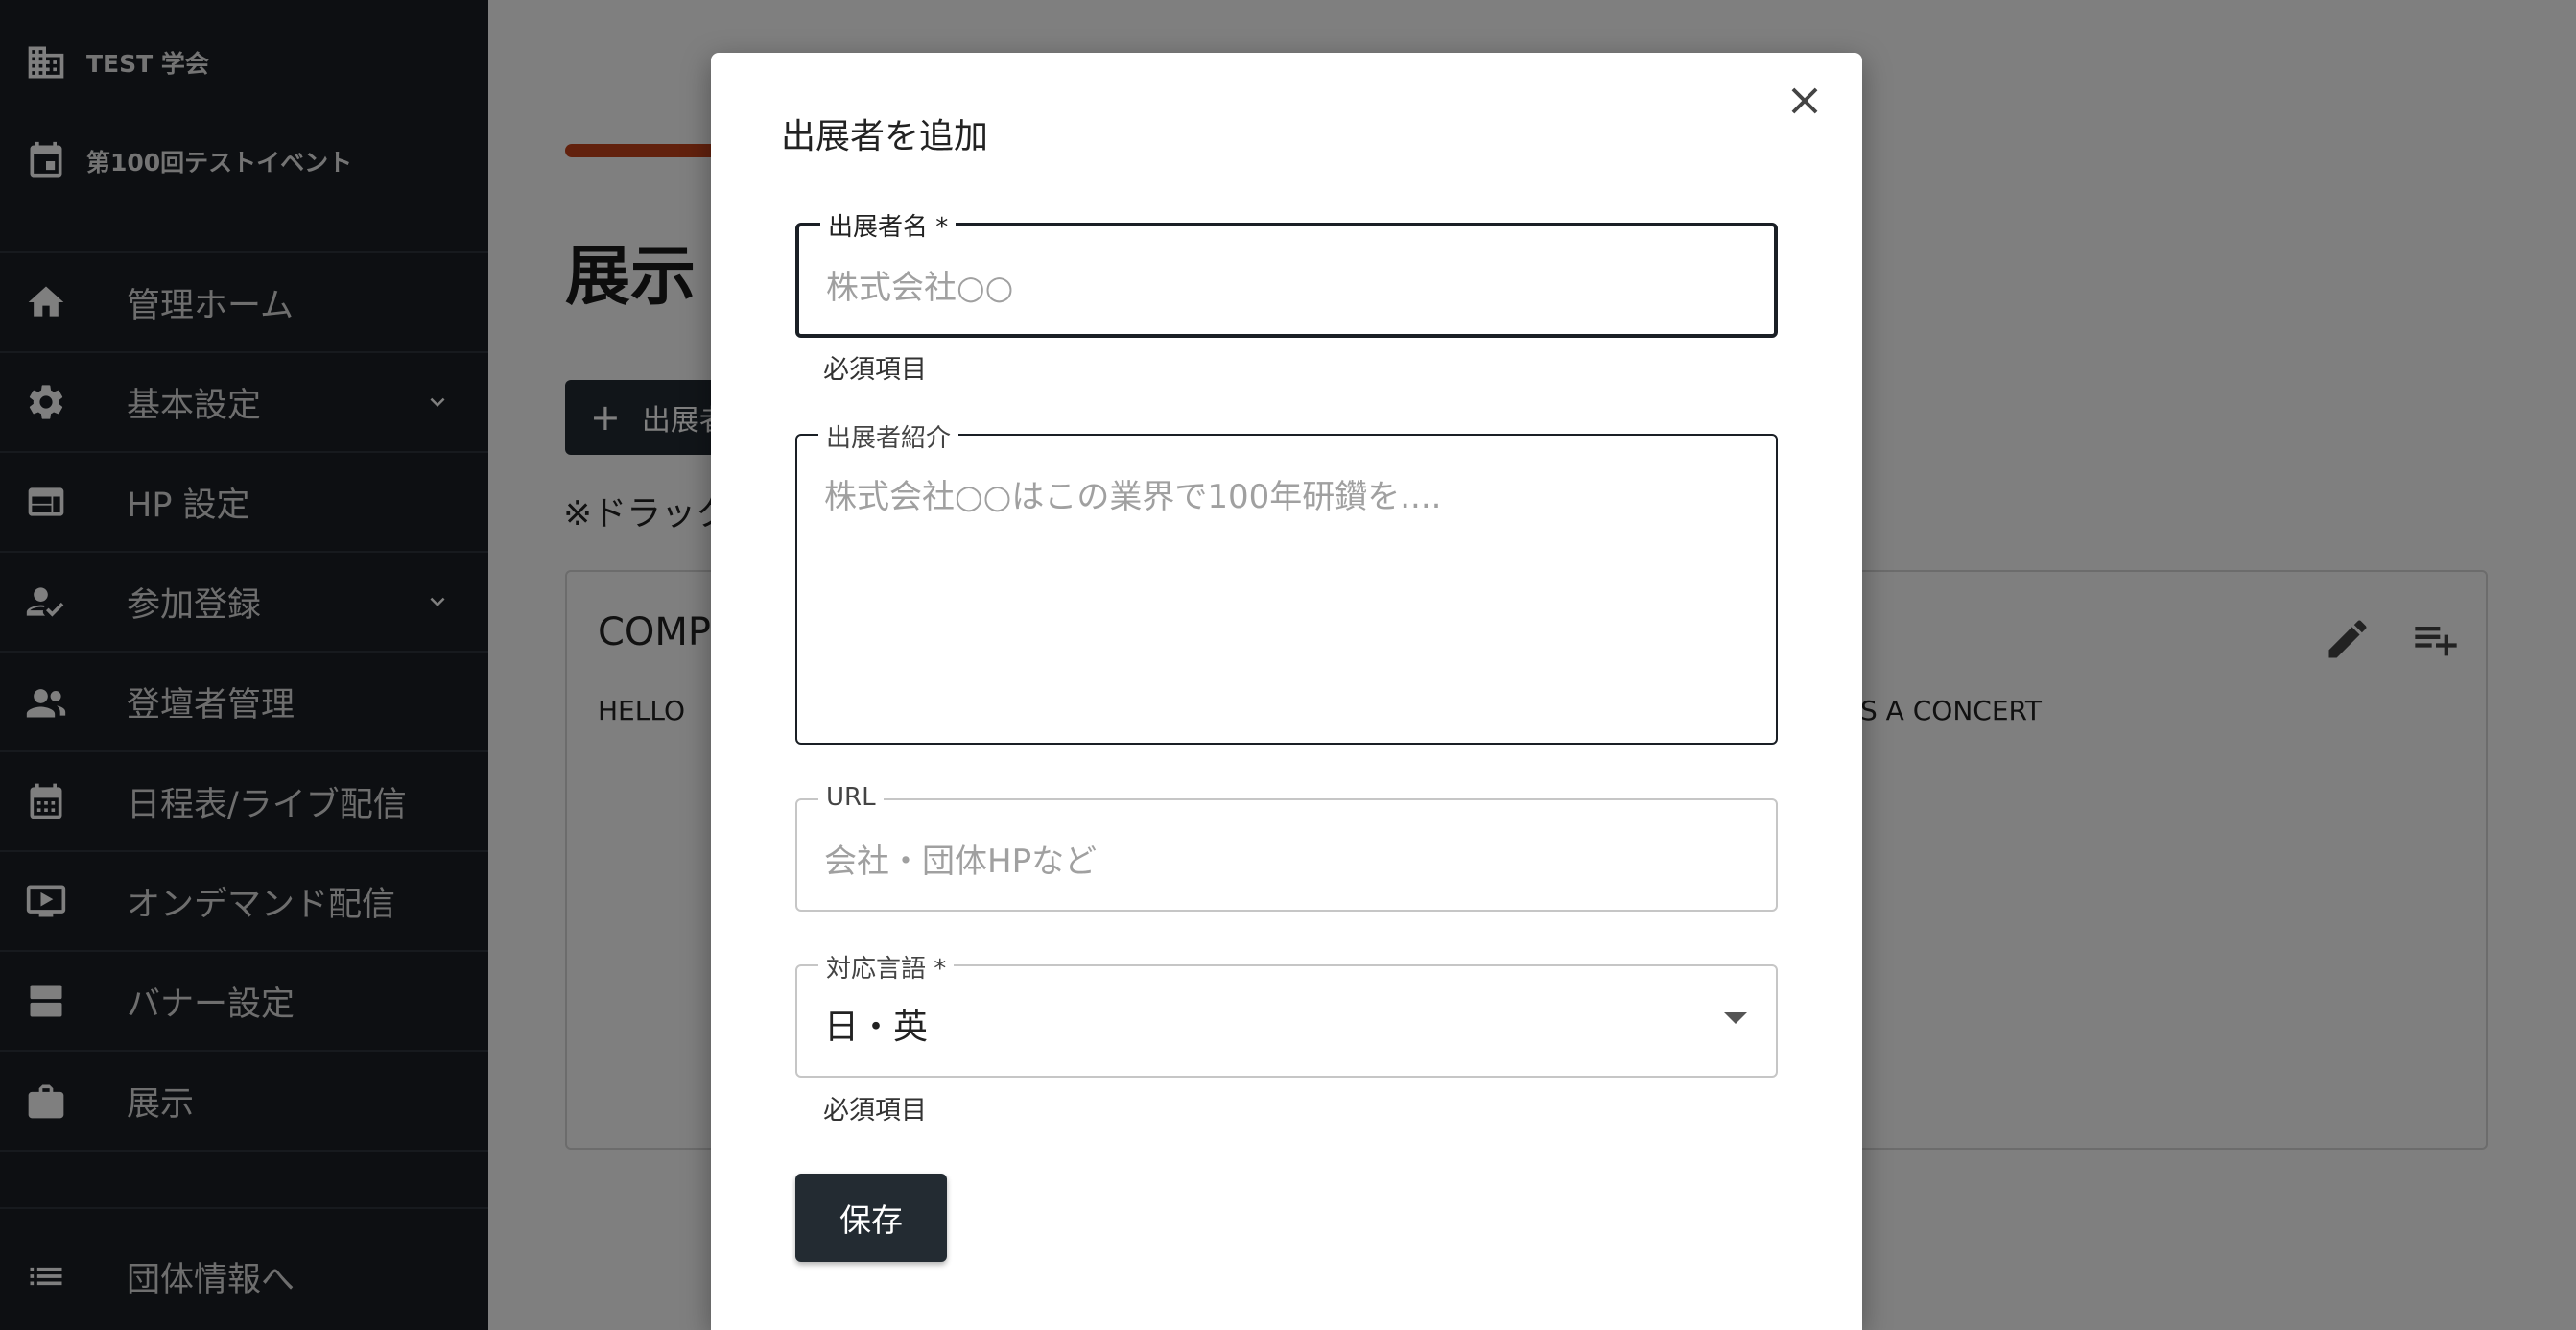 This screenshot has height=1330, width=2576. What do you see at coordinates (889, 225) in the screenshot?
I see `exhibitor-name-label: 出展者名 *` at bounding box center [889, 225].